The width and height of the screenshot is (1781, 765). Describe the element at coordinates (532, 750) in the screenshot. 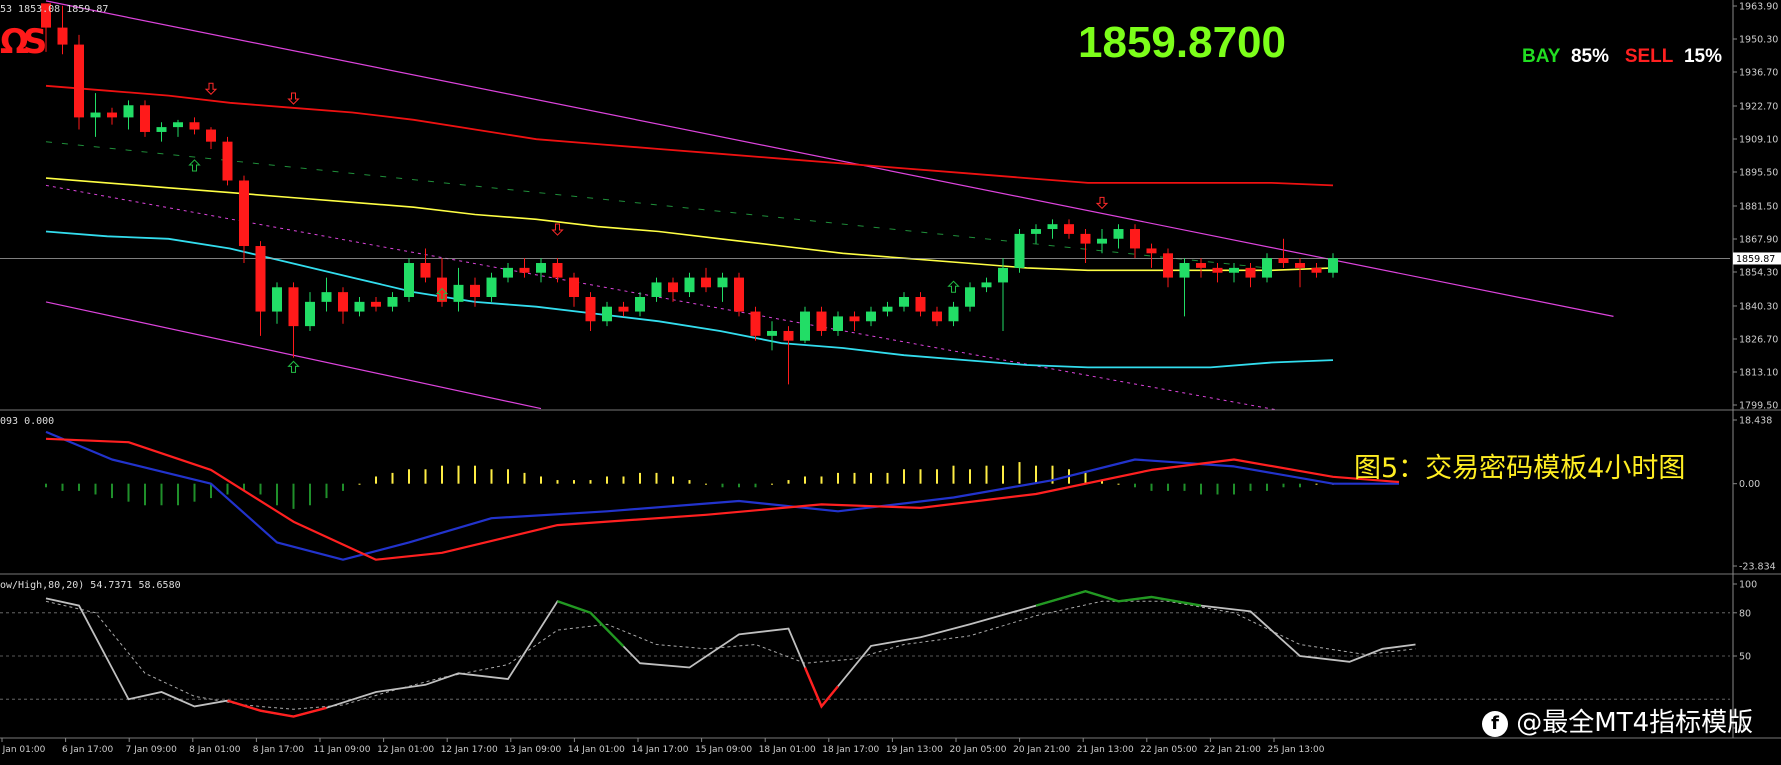

I see `x-tick-label: 13 Jan 09:00` at that location.